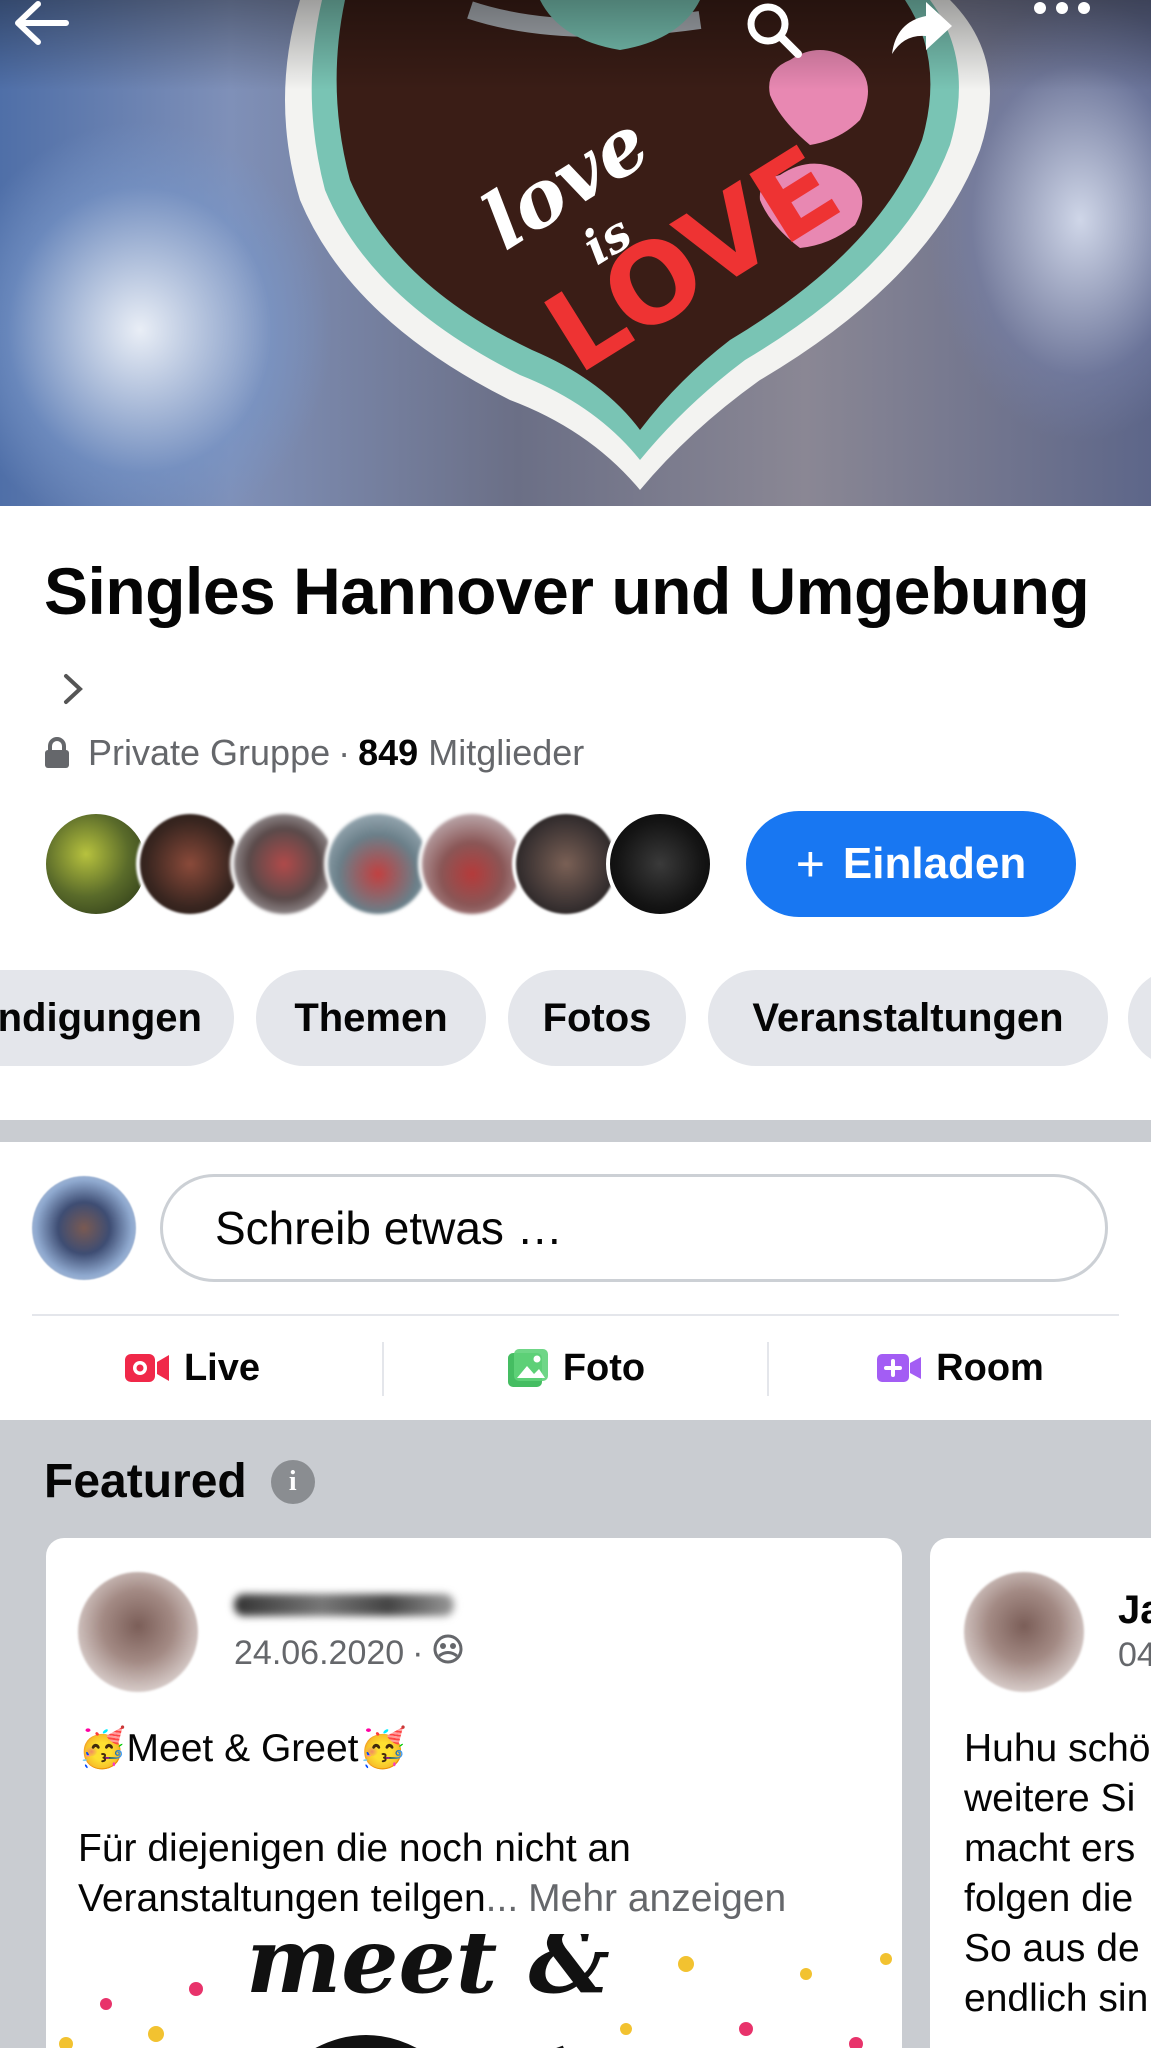  I want to click on user-avatar, so click(84, 1228).